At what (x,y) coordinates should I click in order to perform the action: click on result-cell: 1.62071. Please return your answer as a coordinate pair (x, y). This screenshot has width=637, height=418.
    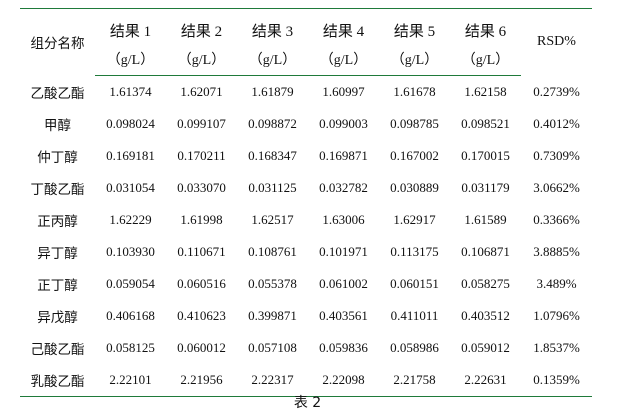
    Looking at the image, I should click on (201, 91).